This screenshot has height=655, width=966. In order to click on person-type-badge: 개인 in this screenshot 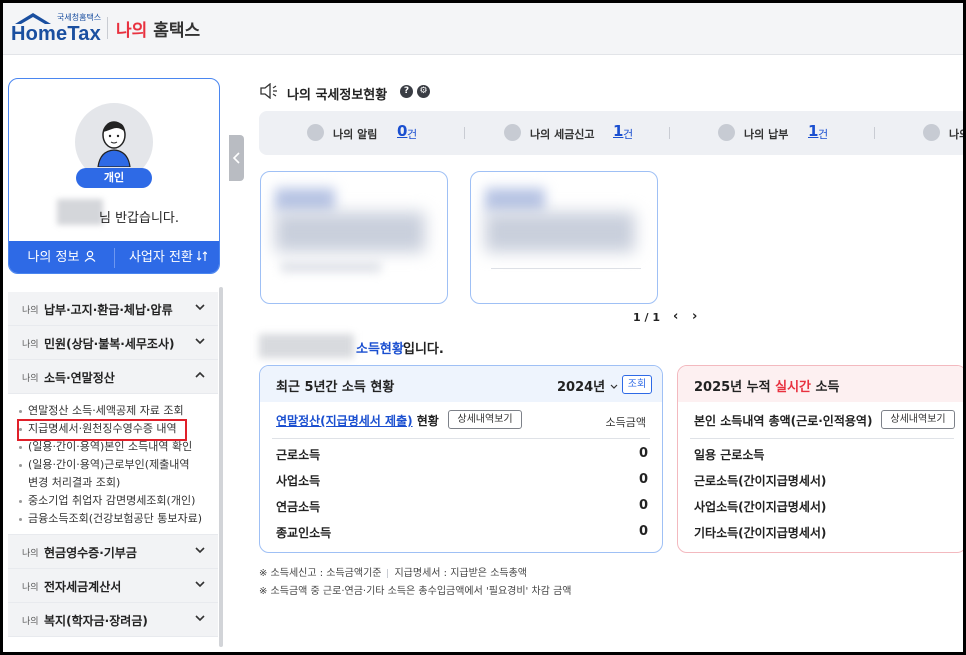, I will do `click(114, 178)`.